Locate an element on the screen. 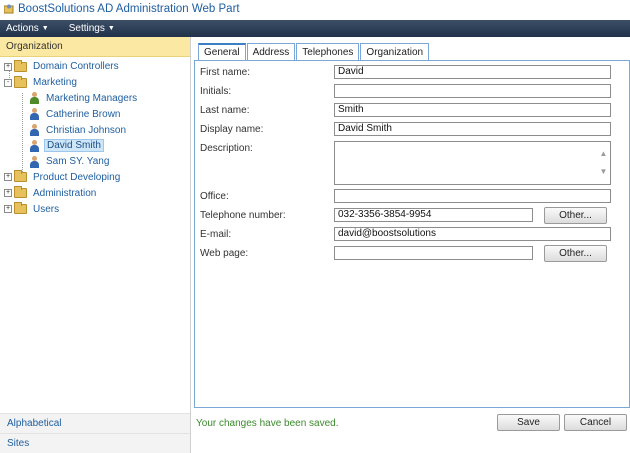 The height and width of the screenshot is (453, 630). settings-menu-label: Settings is located at coordinates (86, 28).